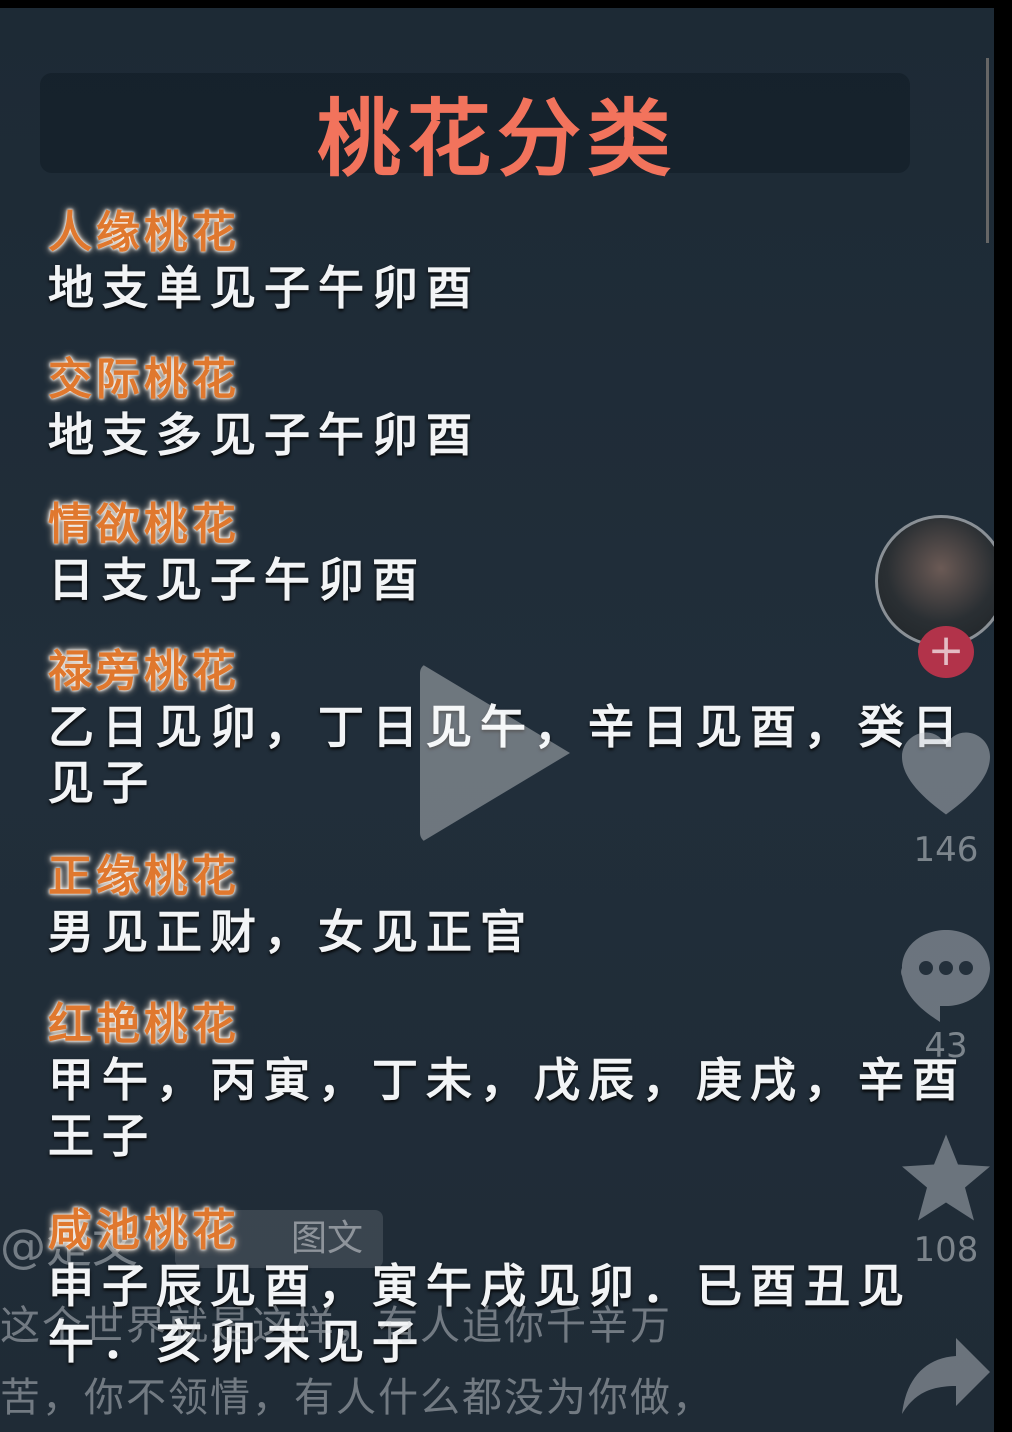  What do you see at coordinates (144, 524) in the screenshot?
I see `section-heading: 情欲桃花` at bounding box center [144, 524].